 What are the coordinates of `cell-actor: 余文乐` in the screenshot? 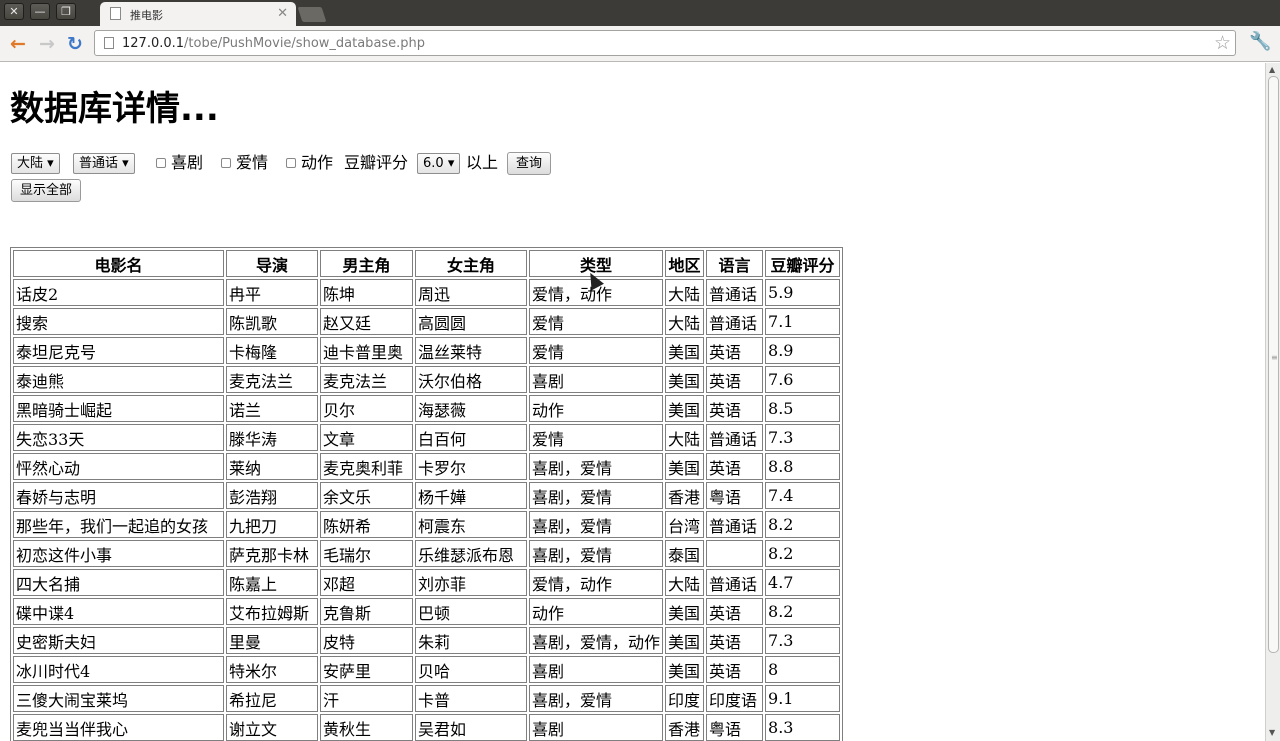 It's located at (366, 495).